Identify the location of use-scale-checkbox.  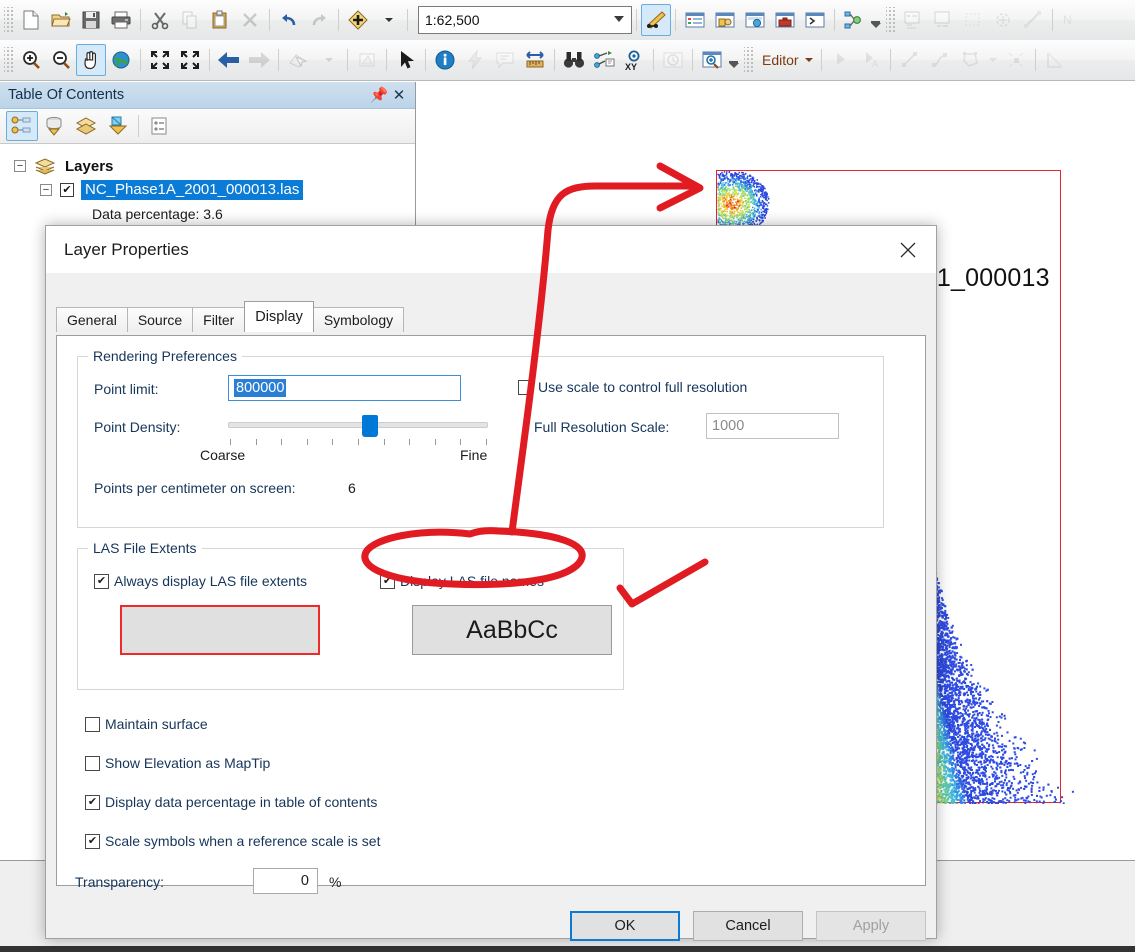
(525, 387).